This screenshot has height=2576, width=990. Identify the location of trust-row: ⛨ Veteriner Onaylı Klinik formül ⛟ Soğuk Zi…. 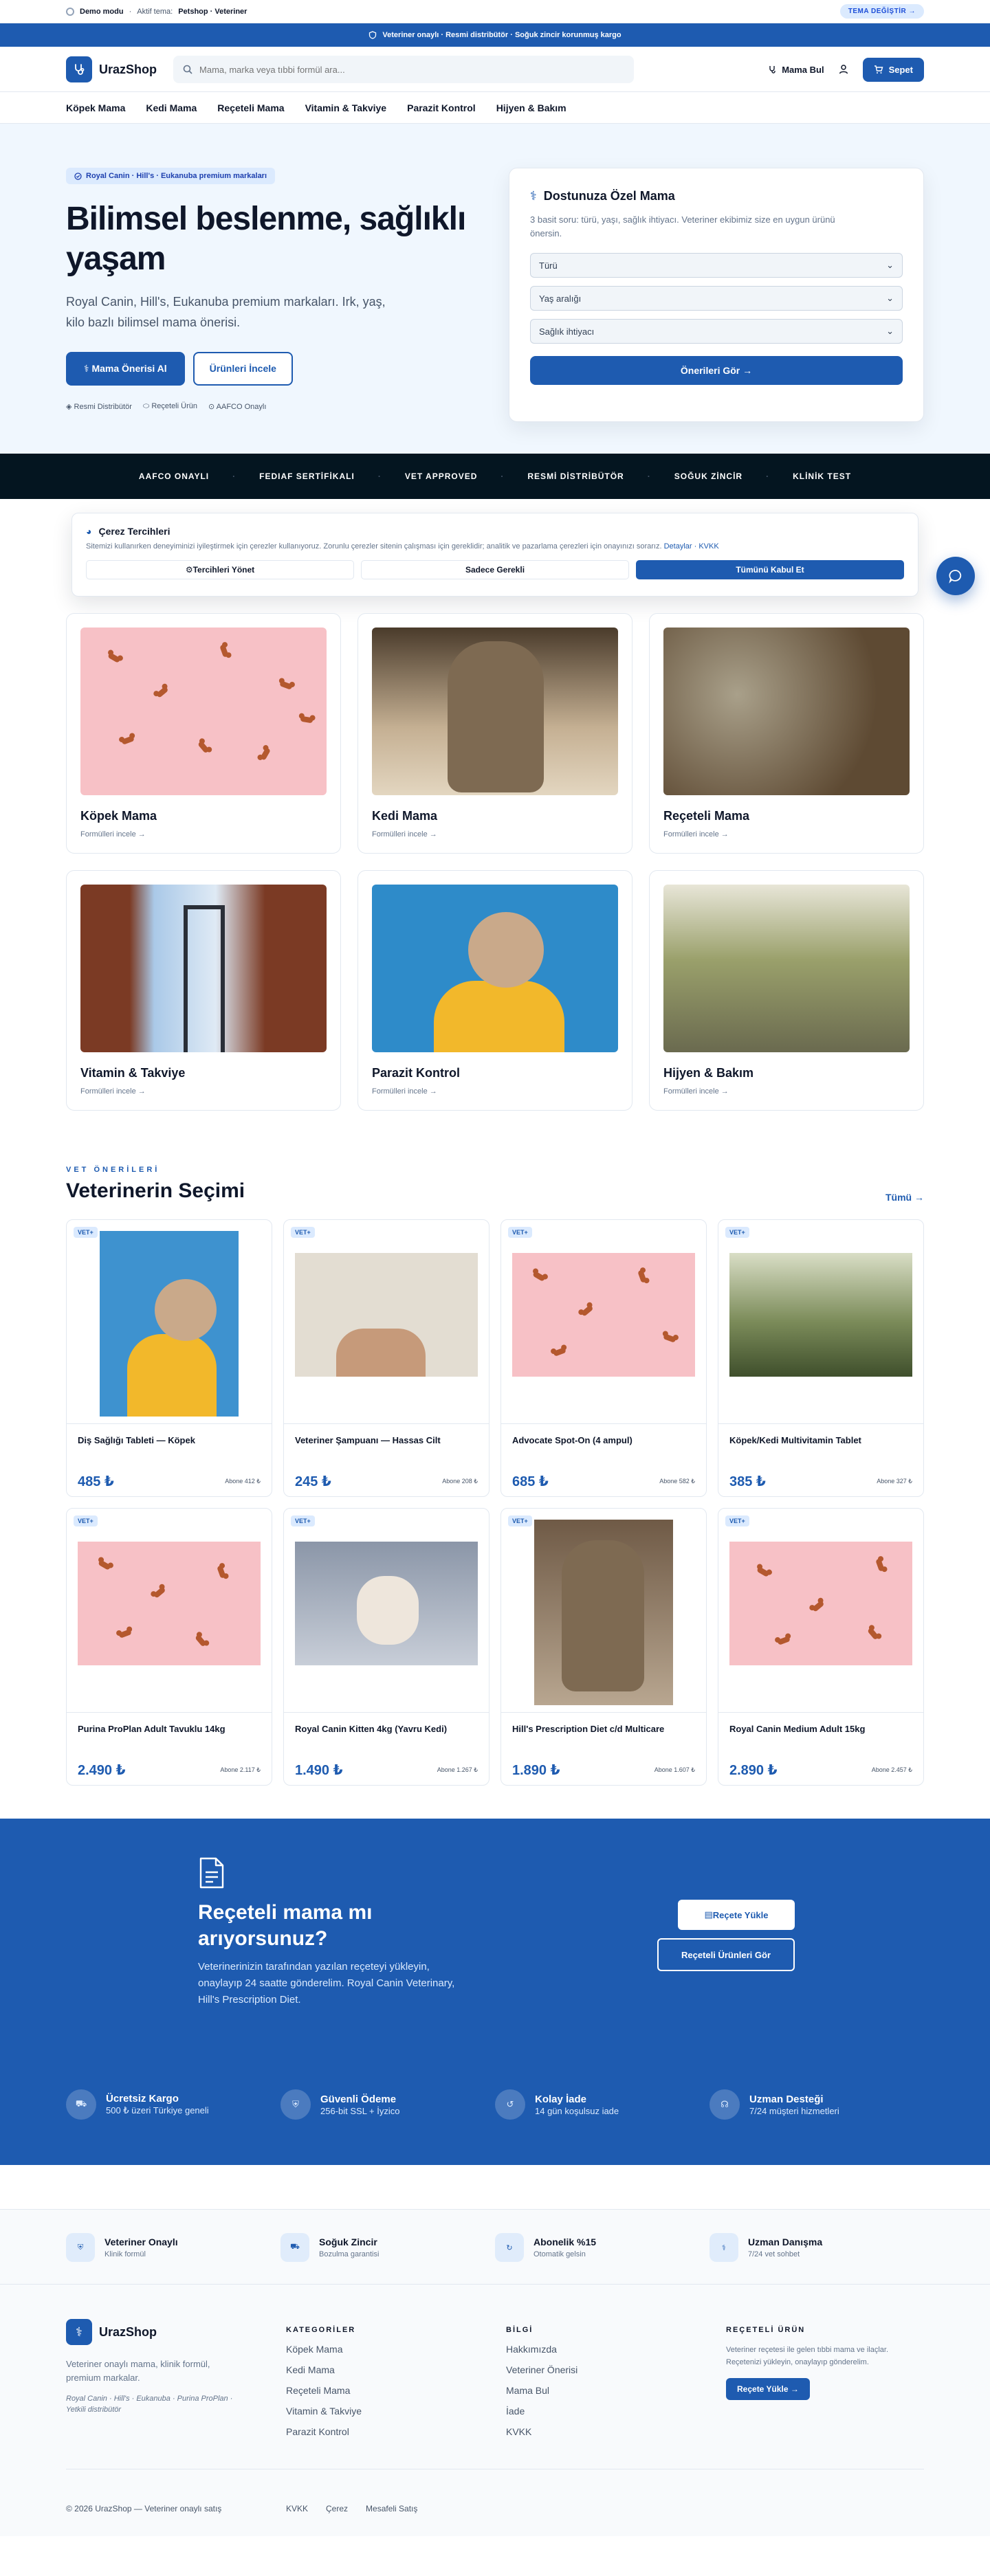
(495, 2247).